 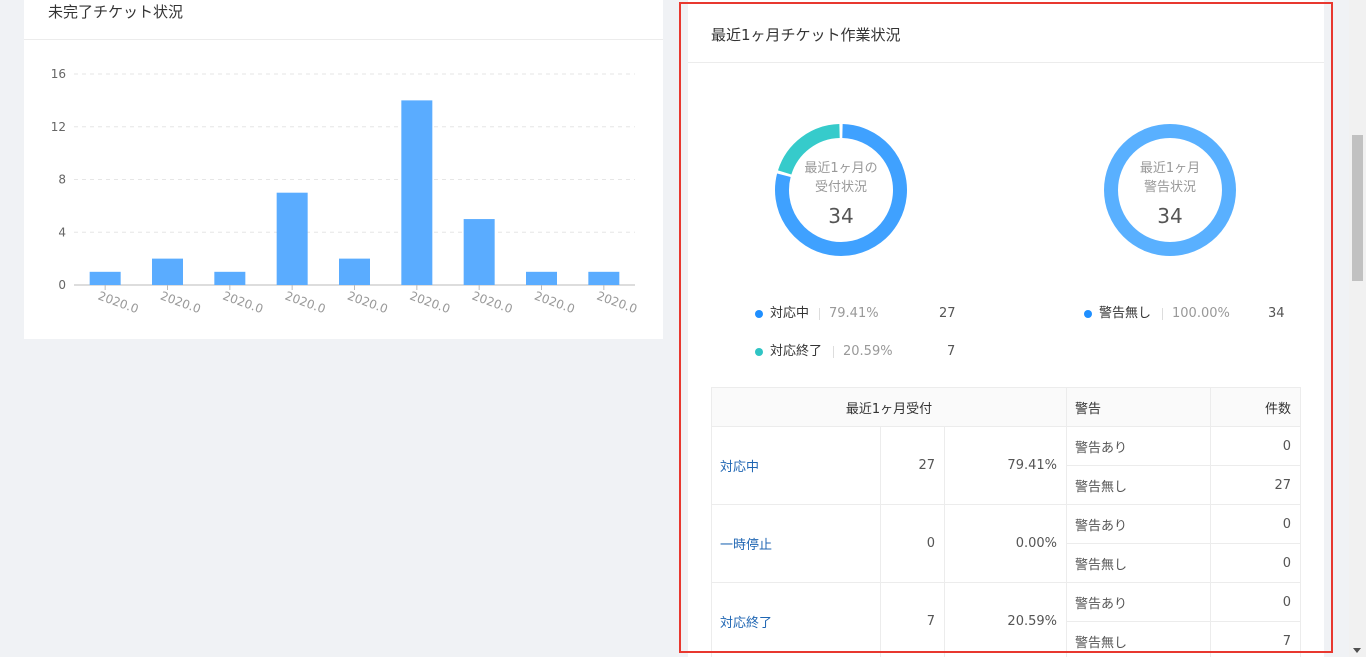 What do you see at coordinates (796, 466) in the screenshot?
I see `row-status-in-progress: 対応中` at bounding box center [796, 466].